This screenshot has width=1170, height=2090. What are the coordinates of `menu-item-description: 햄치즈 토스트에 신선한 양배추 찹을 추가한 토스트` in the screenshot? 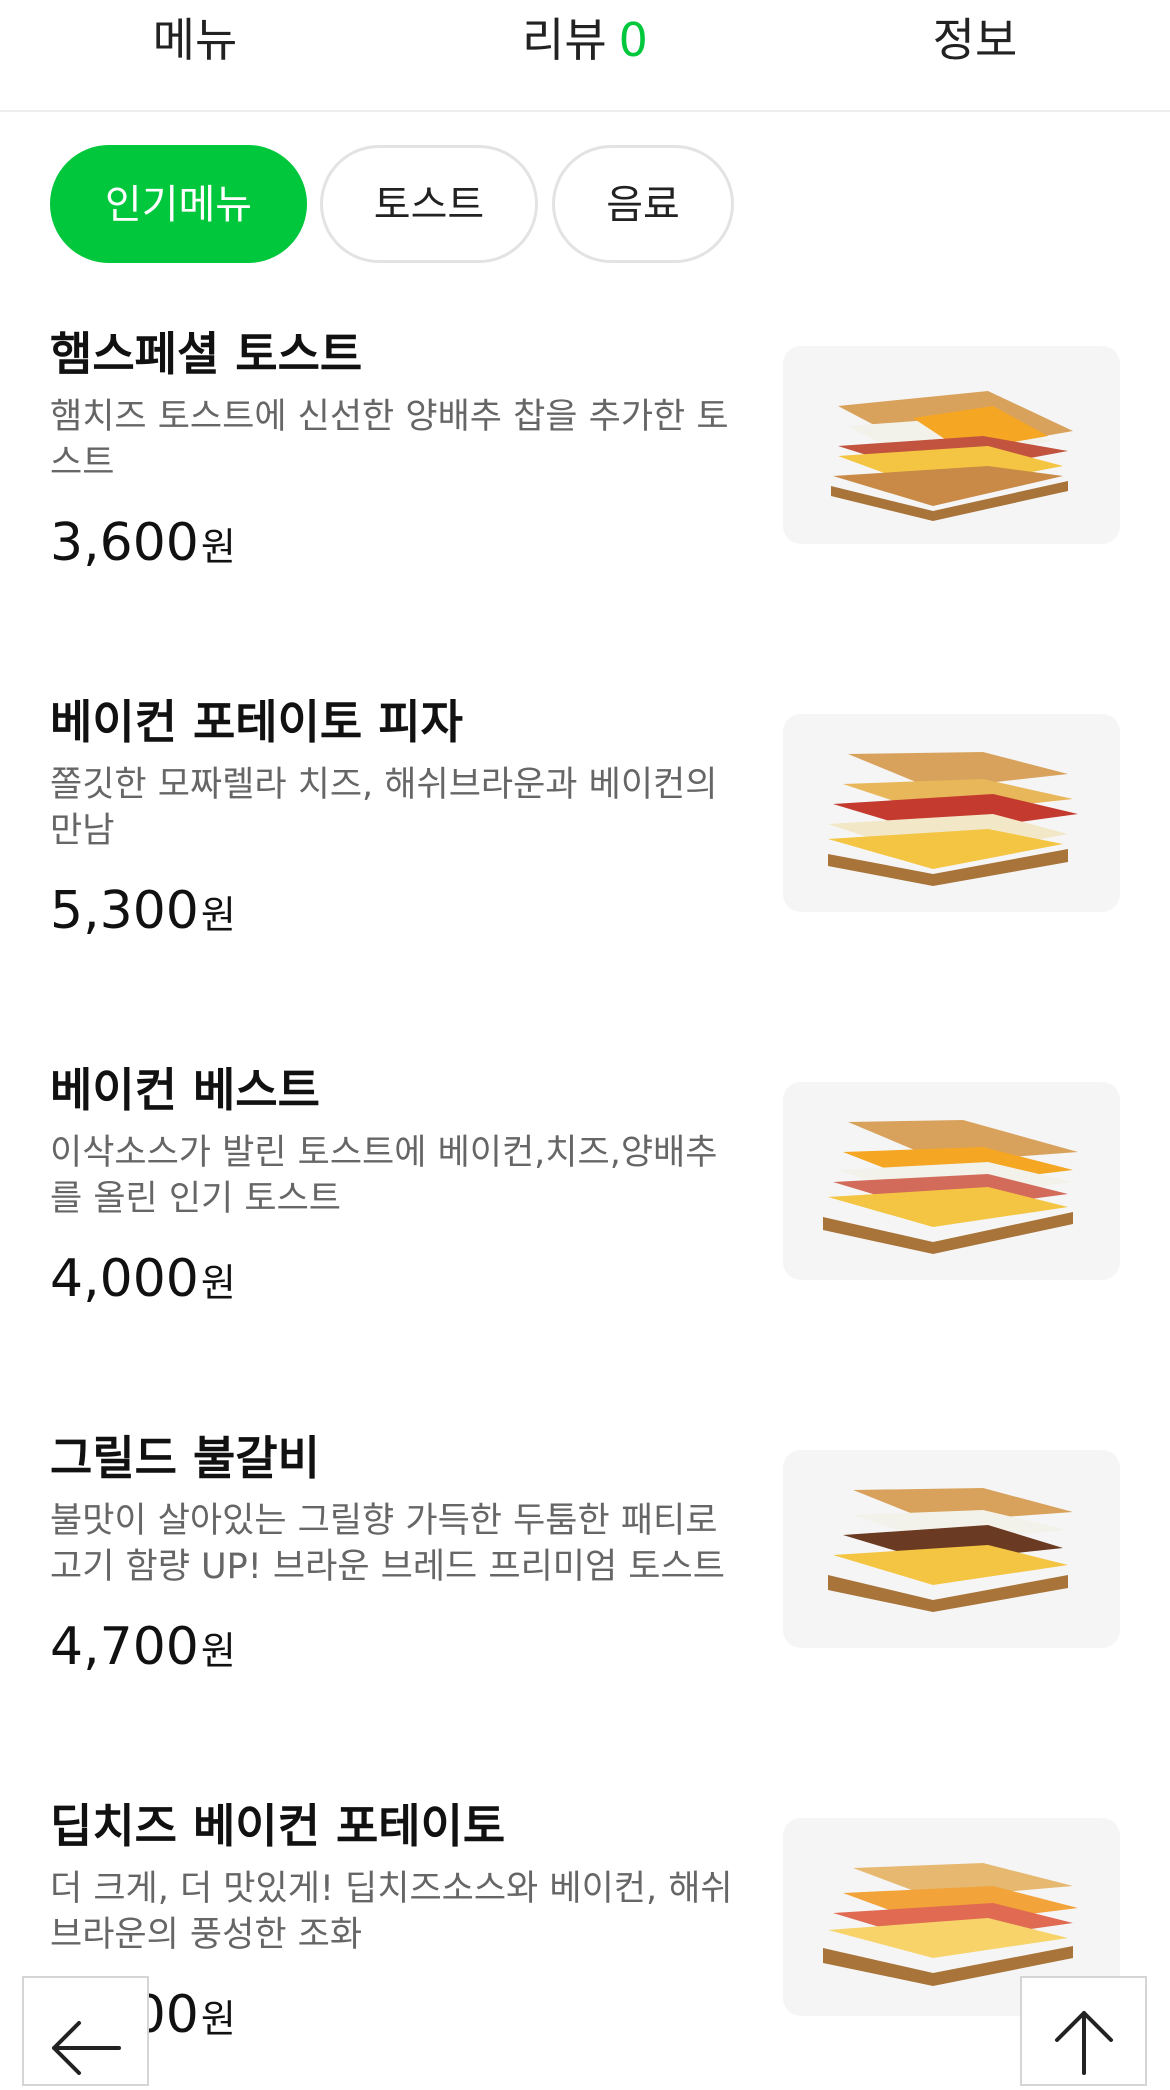 It's located at (389, 440).